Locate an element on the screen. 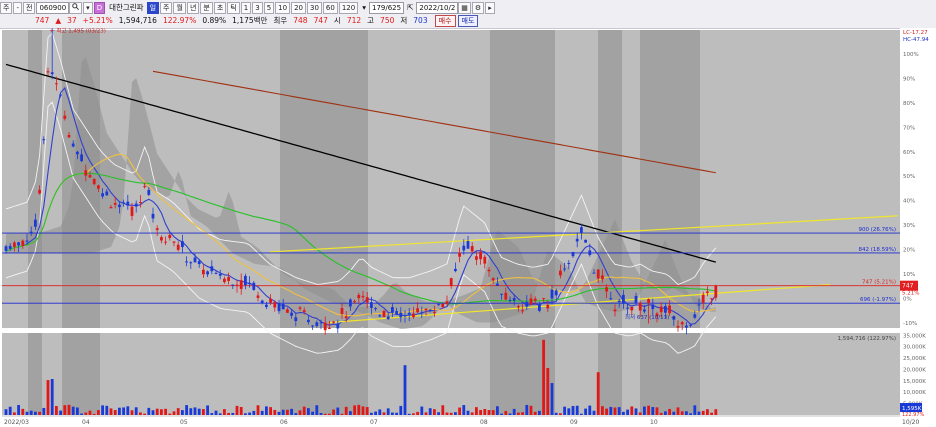 The image size is (936, 427). period-button-group: 주 월 년 분 초 틱 1 3 5 10 20 30 60 120 is located at coordinates (259, 7).